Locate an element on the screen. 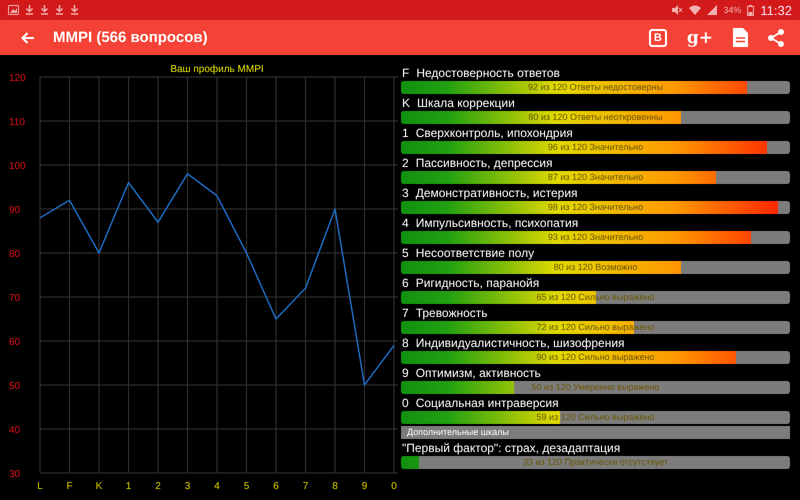 This screenshot has height=500, width=800. scale-name: 8 Индивидуалистичность, шизофрения is located at coordinates (513, 343).